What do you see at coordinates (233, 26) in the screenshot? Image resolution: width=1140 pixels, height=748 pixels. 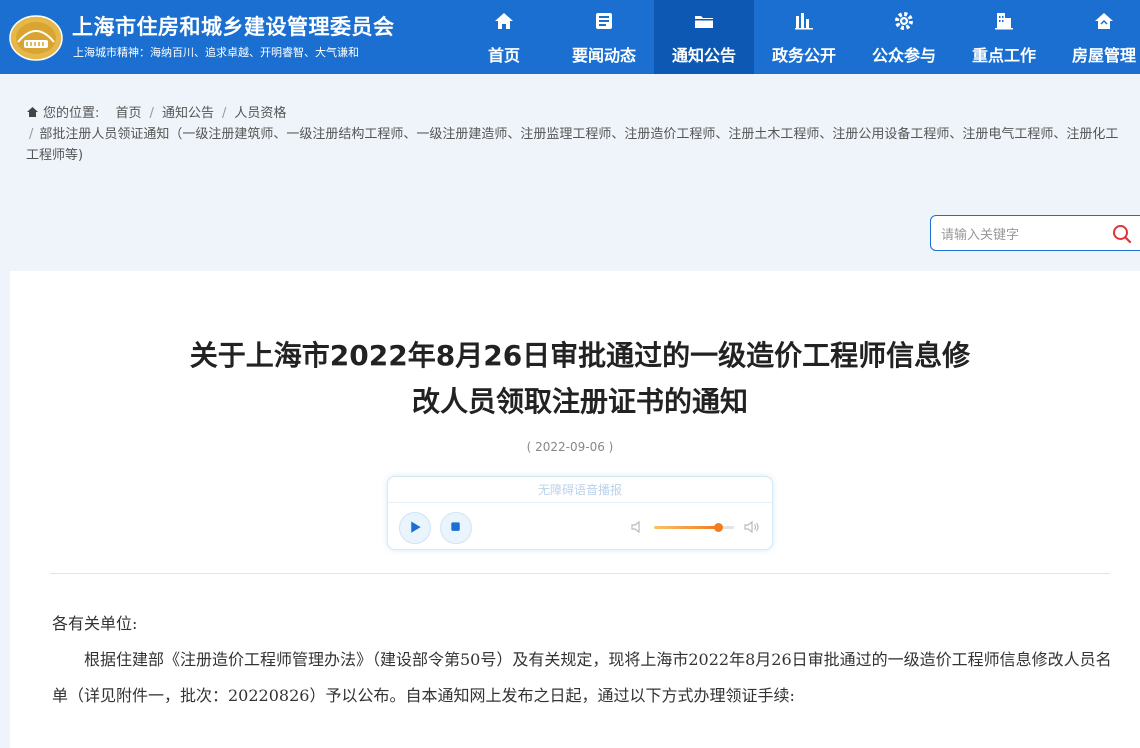 I see `site-title: 上海市住房和城乡建设管理委员会` at bounding box center [233, 26].